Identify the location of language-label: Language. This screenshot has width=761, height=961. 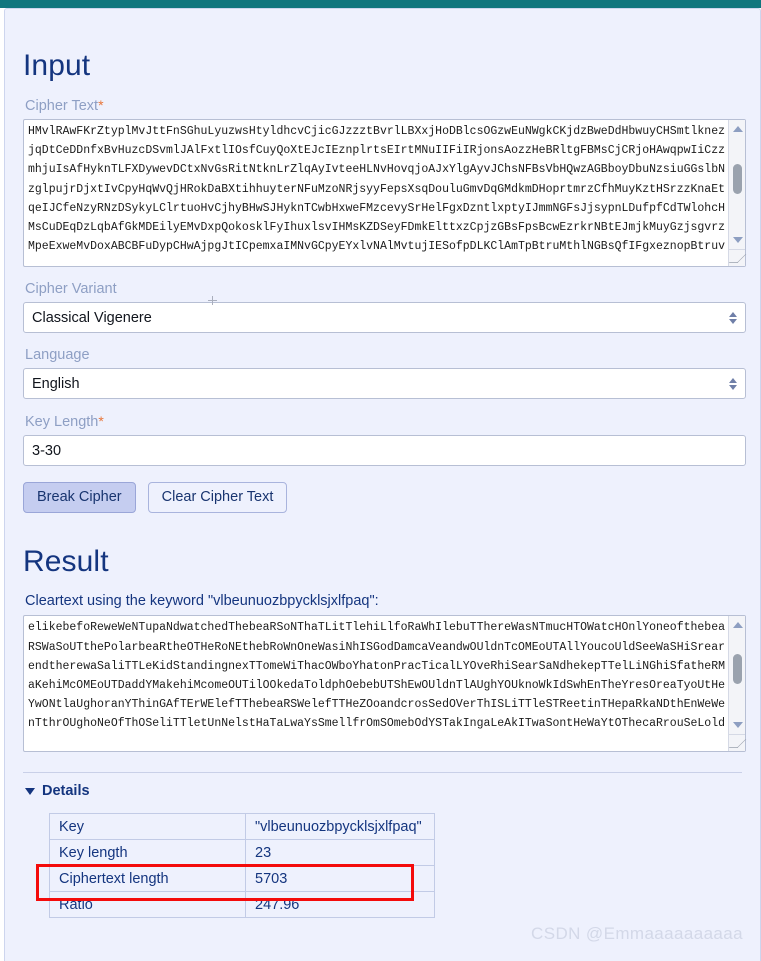
(57, 355).